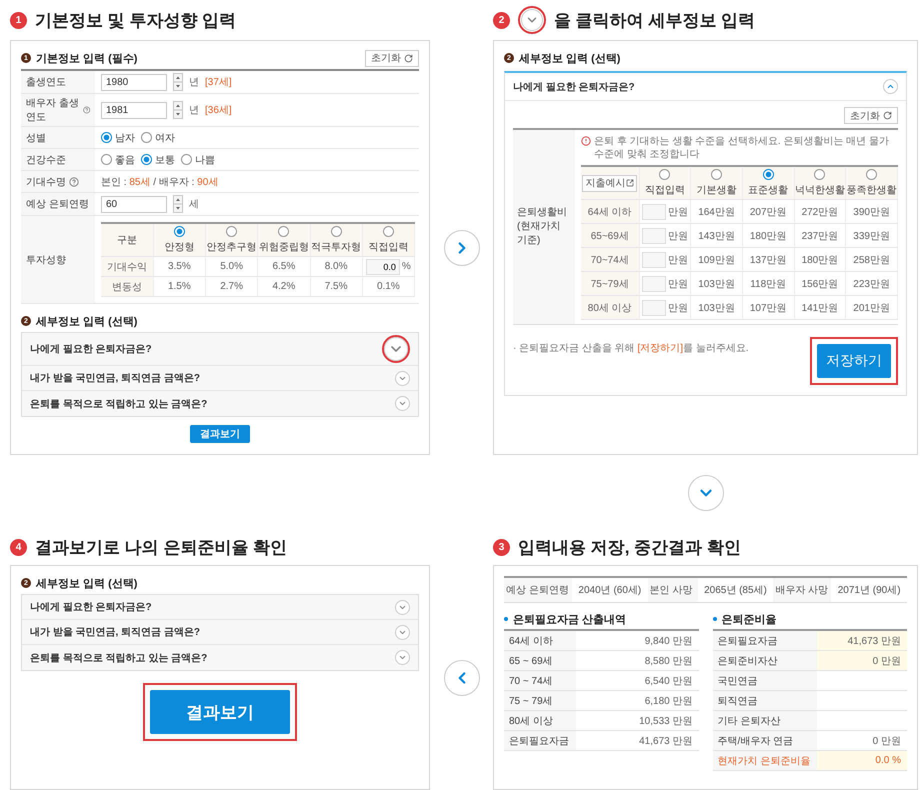  What do you see at coordinates (231, 240) in the screenshot?
I see `radio-option: 안정추구형` at bounding box center [231, 240].